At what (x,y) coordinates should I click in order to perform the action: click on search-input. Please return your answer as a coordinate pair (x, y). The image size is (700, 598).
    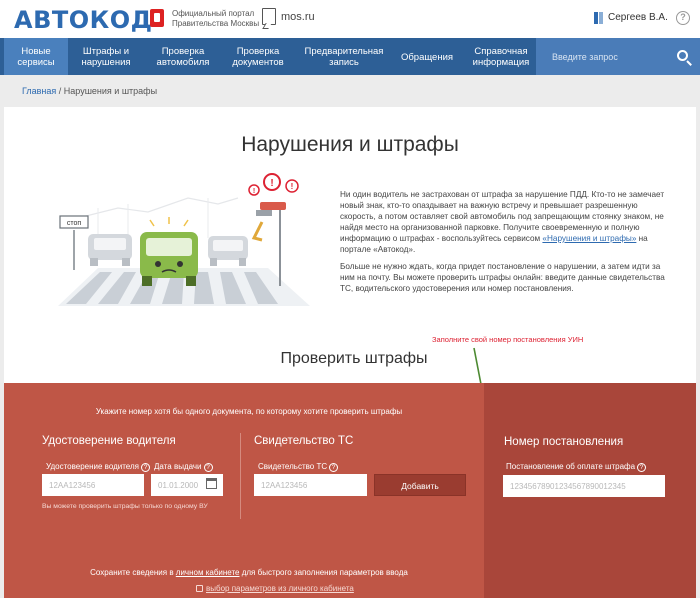
    Looking at the image, I should click on (601, 56).